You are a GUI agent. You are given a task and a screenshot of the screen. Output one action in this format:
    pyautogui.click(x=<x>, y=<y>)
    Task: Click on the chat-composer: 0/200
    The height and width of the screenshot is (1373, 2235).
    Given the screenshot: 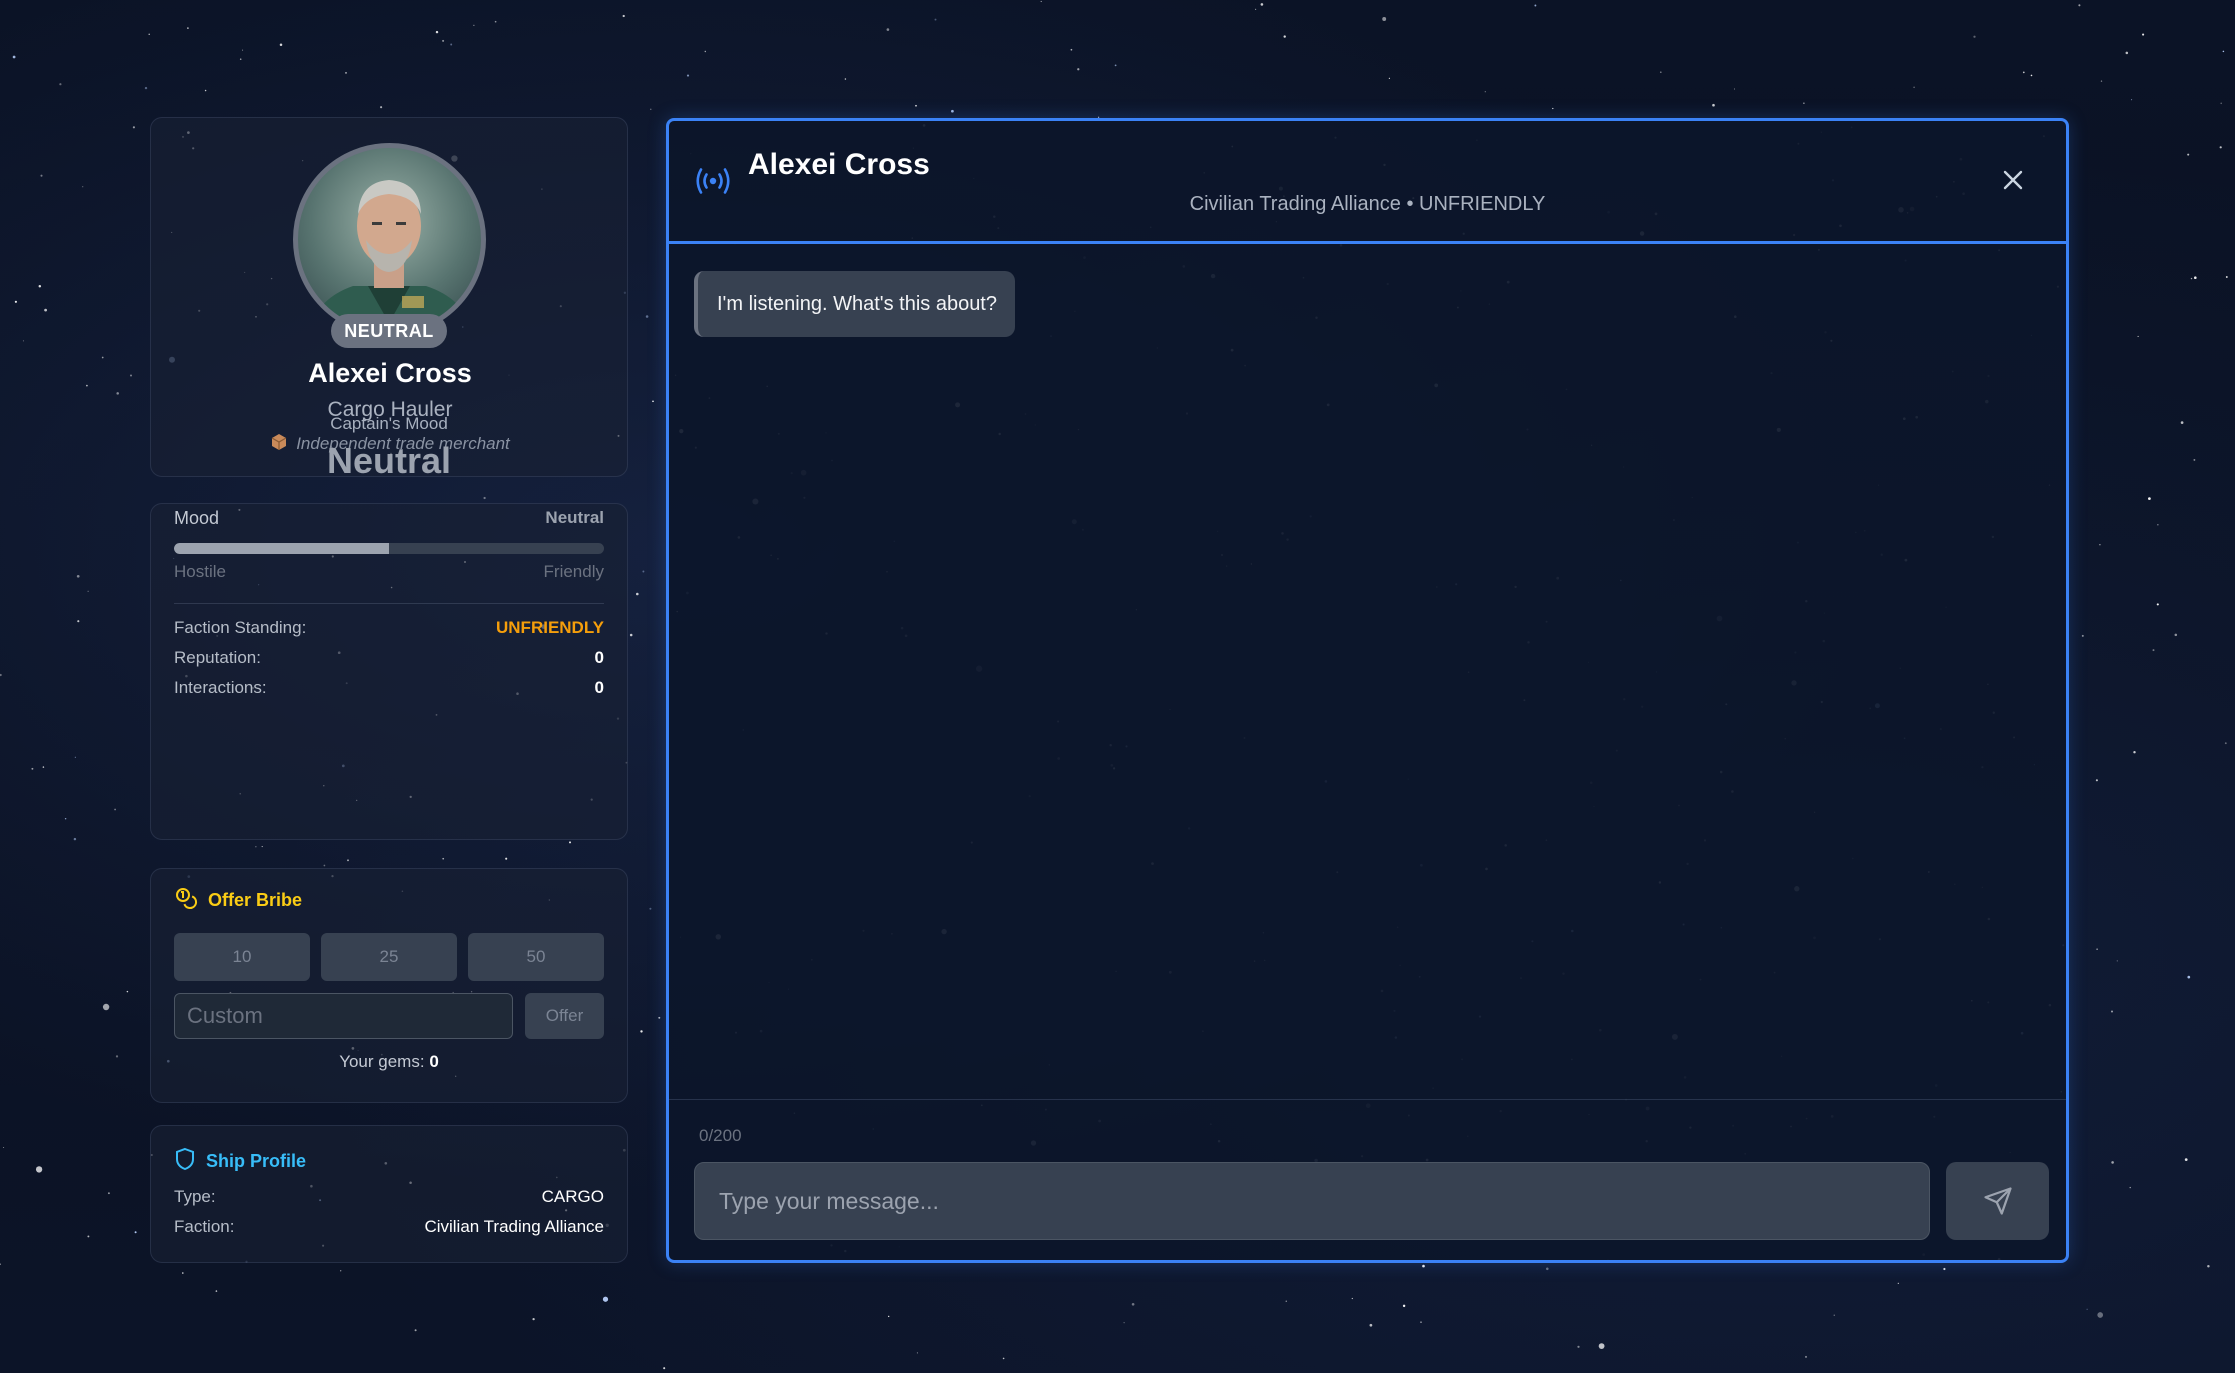 What is the action you would take?
    pyautogui.click(x=1367, y=1181)
    